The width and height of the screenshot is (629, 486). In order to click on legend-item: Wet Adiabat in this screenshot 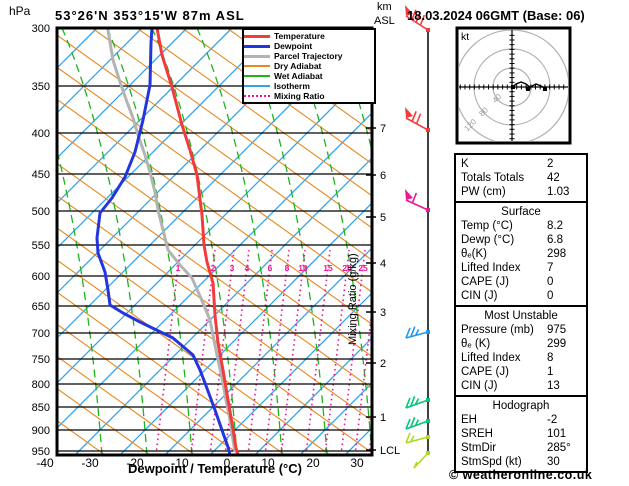, I will do `click(309, 76)`.